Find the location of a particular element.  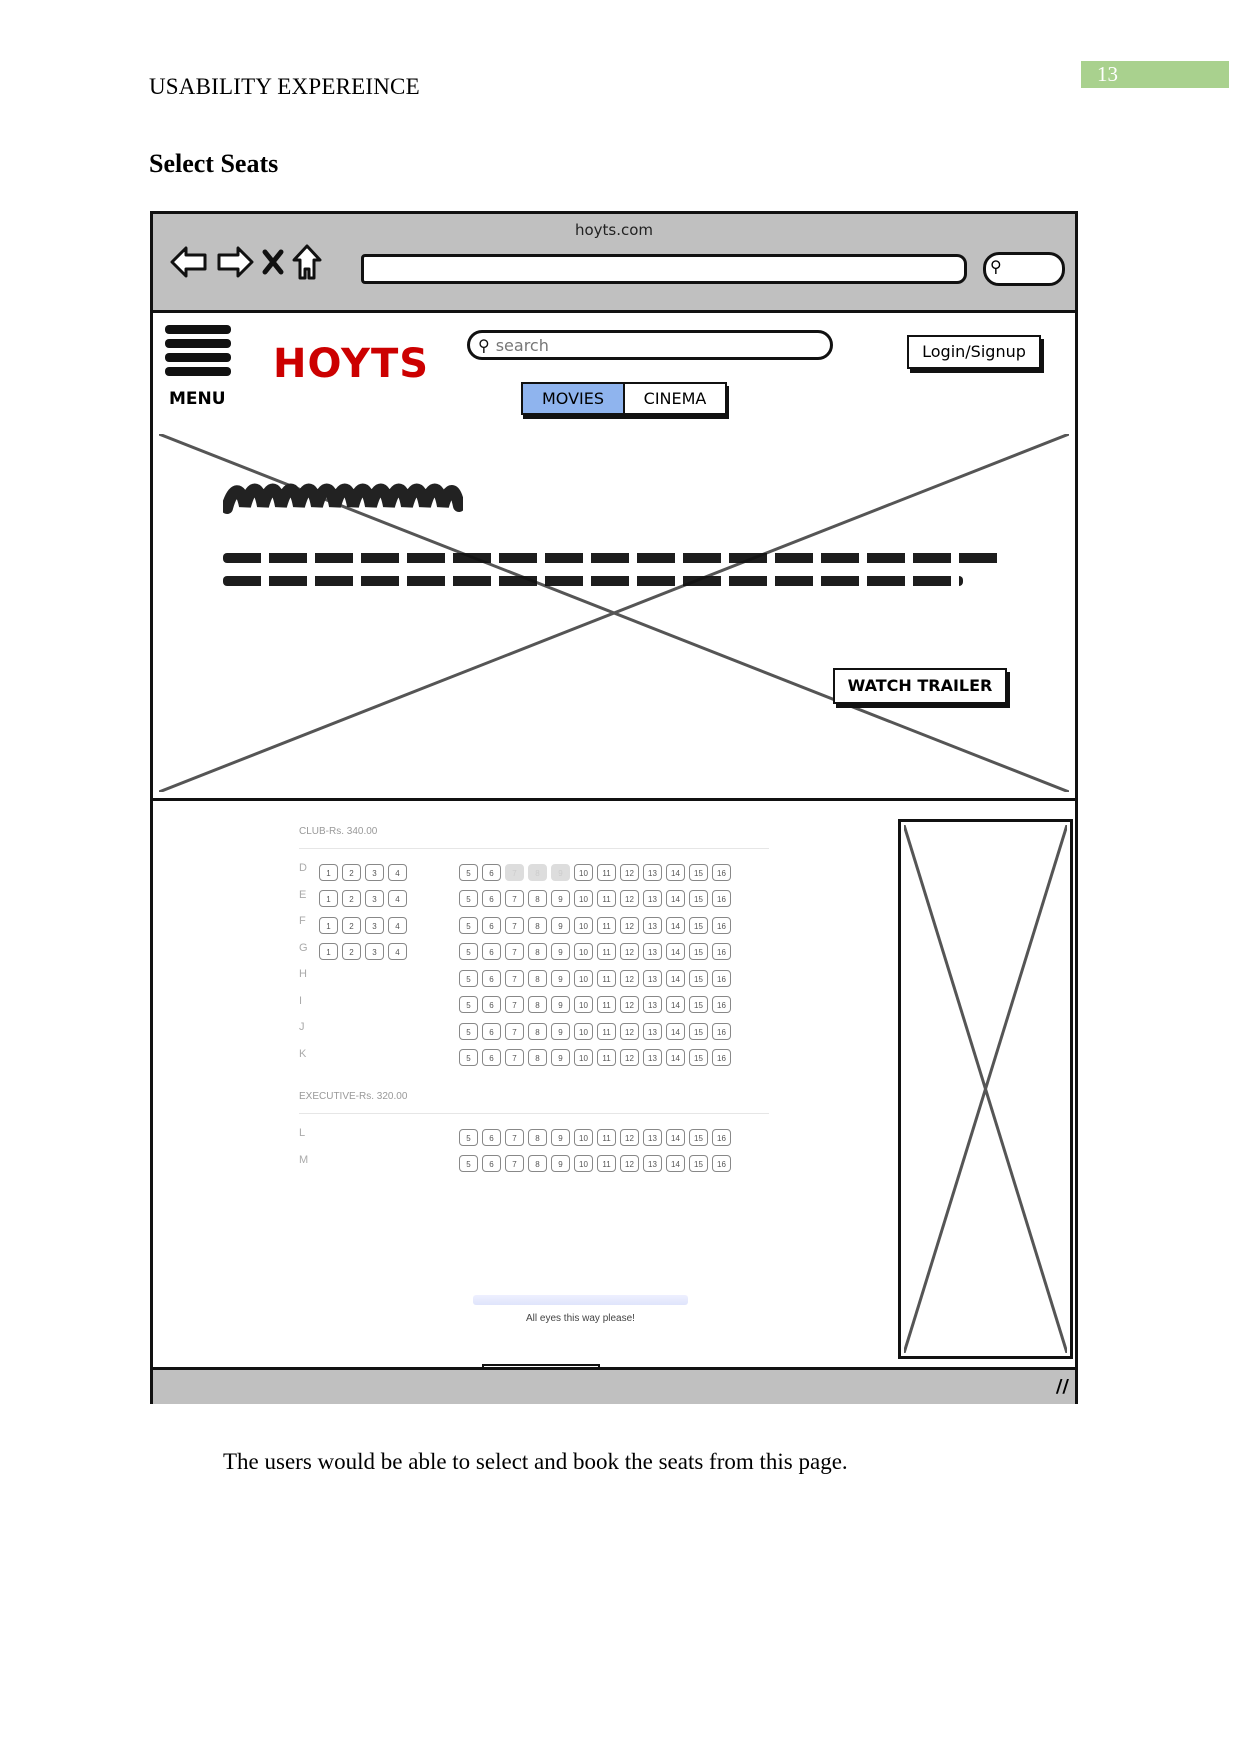

resize-grip-icon: // is located at coordinates (1062, 1386).